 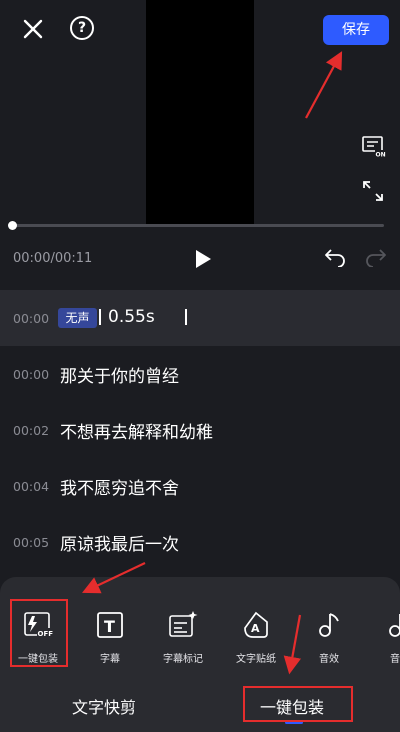 I want to click on row-timestamp: 00:02, so click(x=31, y=430).